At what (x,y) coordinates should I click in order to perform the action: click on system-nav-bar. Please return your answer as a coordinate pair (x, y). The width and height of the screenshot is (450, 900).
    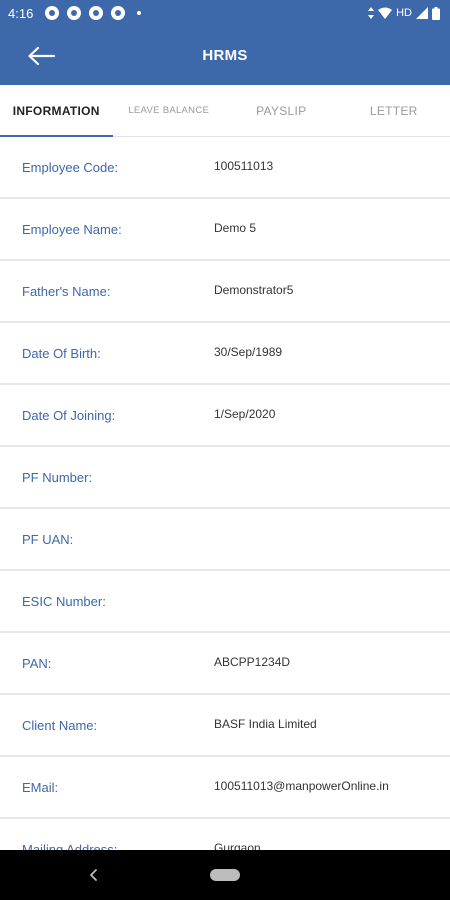
    Looking at the image, I should click on (225, 875).